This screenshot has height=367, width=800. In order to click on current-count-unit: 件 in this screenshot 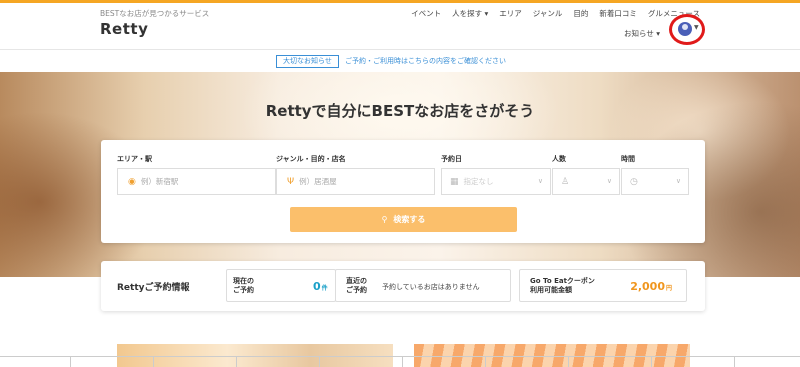, I will do `click(324, 288)`.